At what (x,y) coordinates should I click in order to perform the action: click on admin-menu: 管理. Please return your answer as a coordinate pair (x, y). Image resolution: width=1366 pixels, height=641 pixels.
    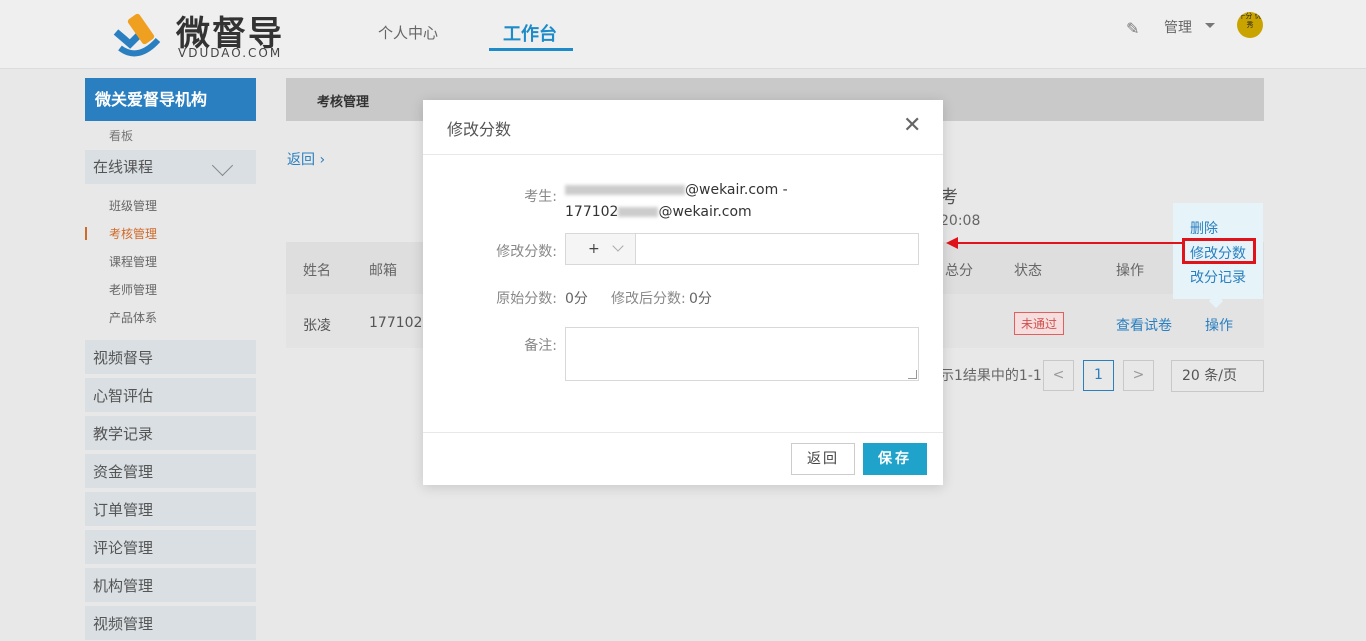
    Looking at the image, I should click on (1178, 27).